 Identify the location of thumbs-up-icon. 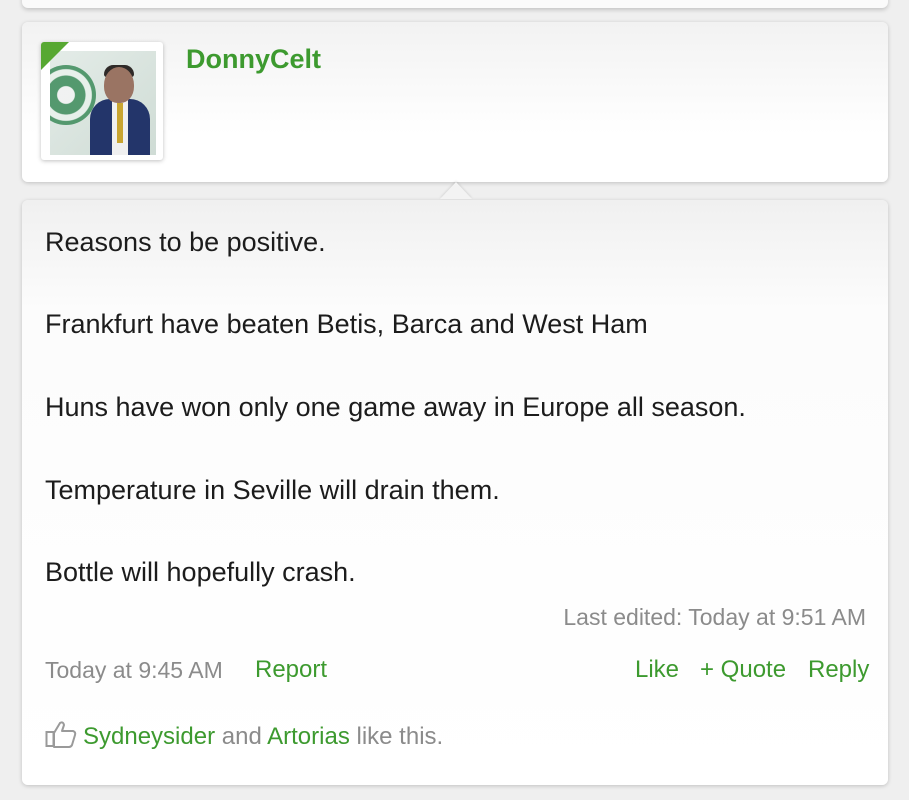
(61, 737).